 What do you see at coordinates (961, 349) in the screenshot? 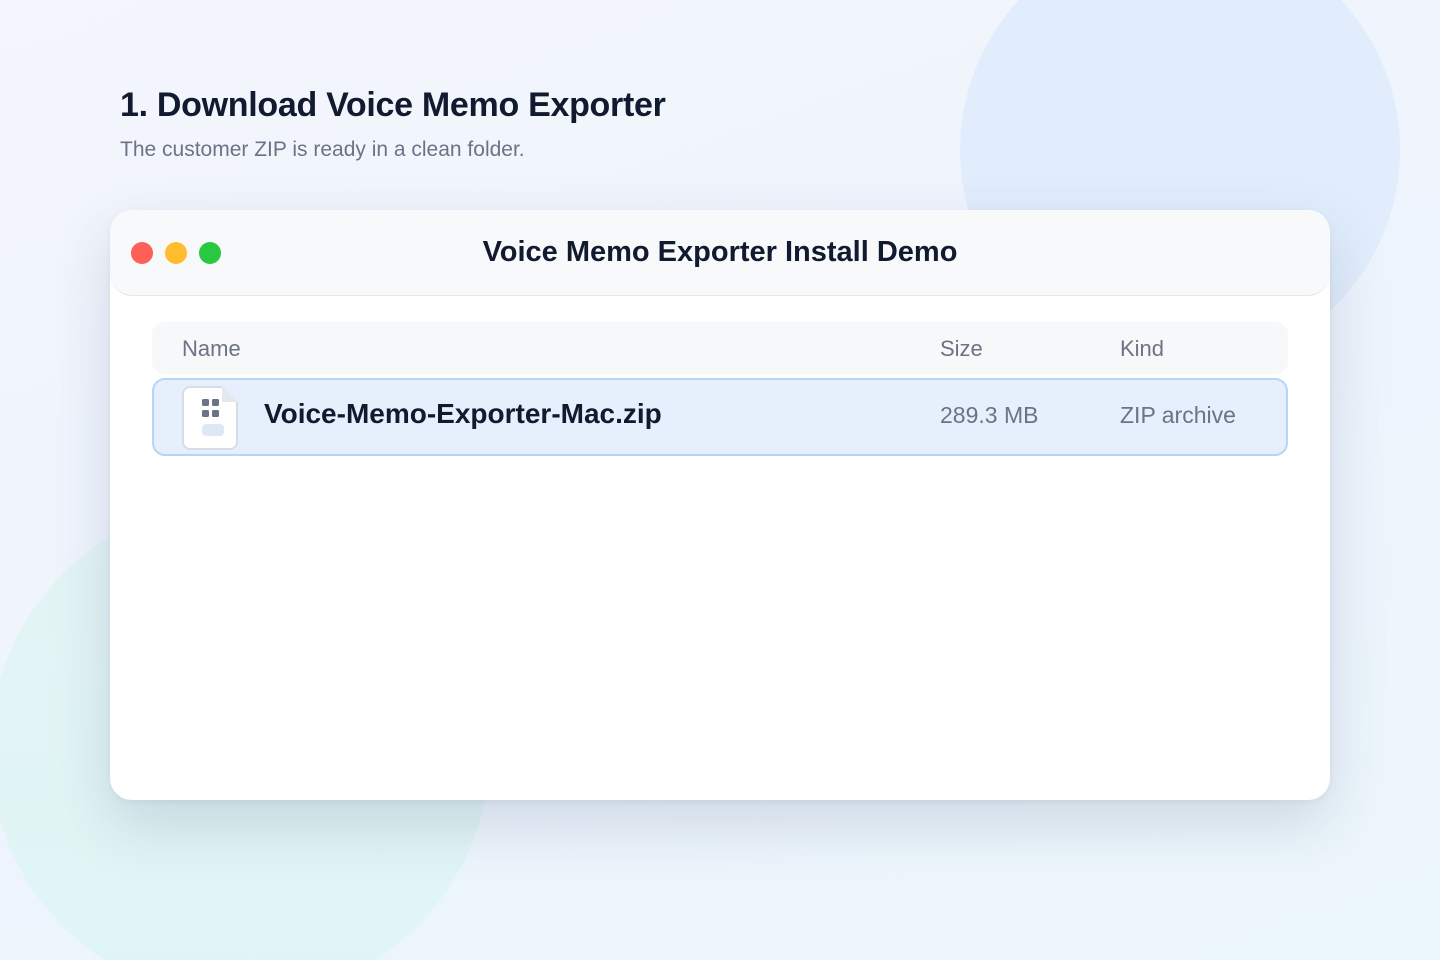
I see `column-header-size: Size` at bounding box center [961, 349].